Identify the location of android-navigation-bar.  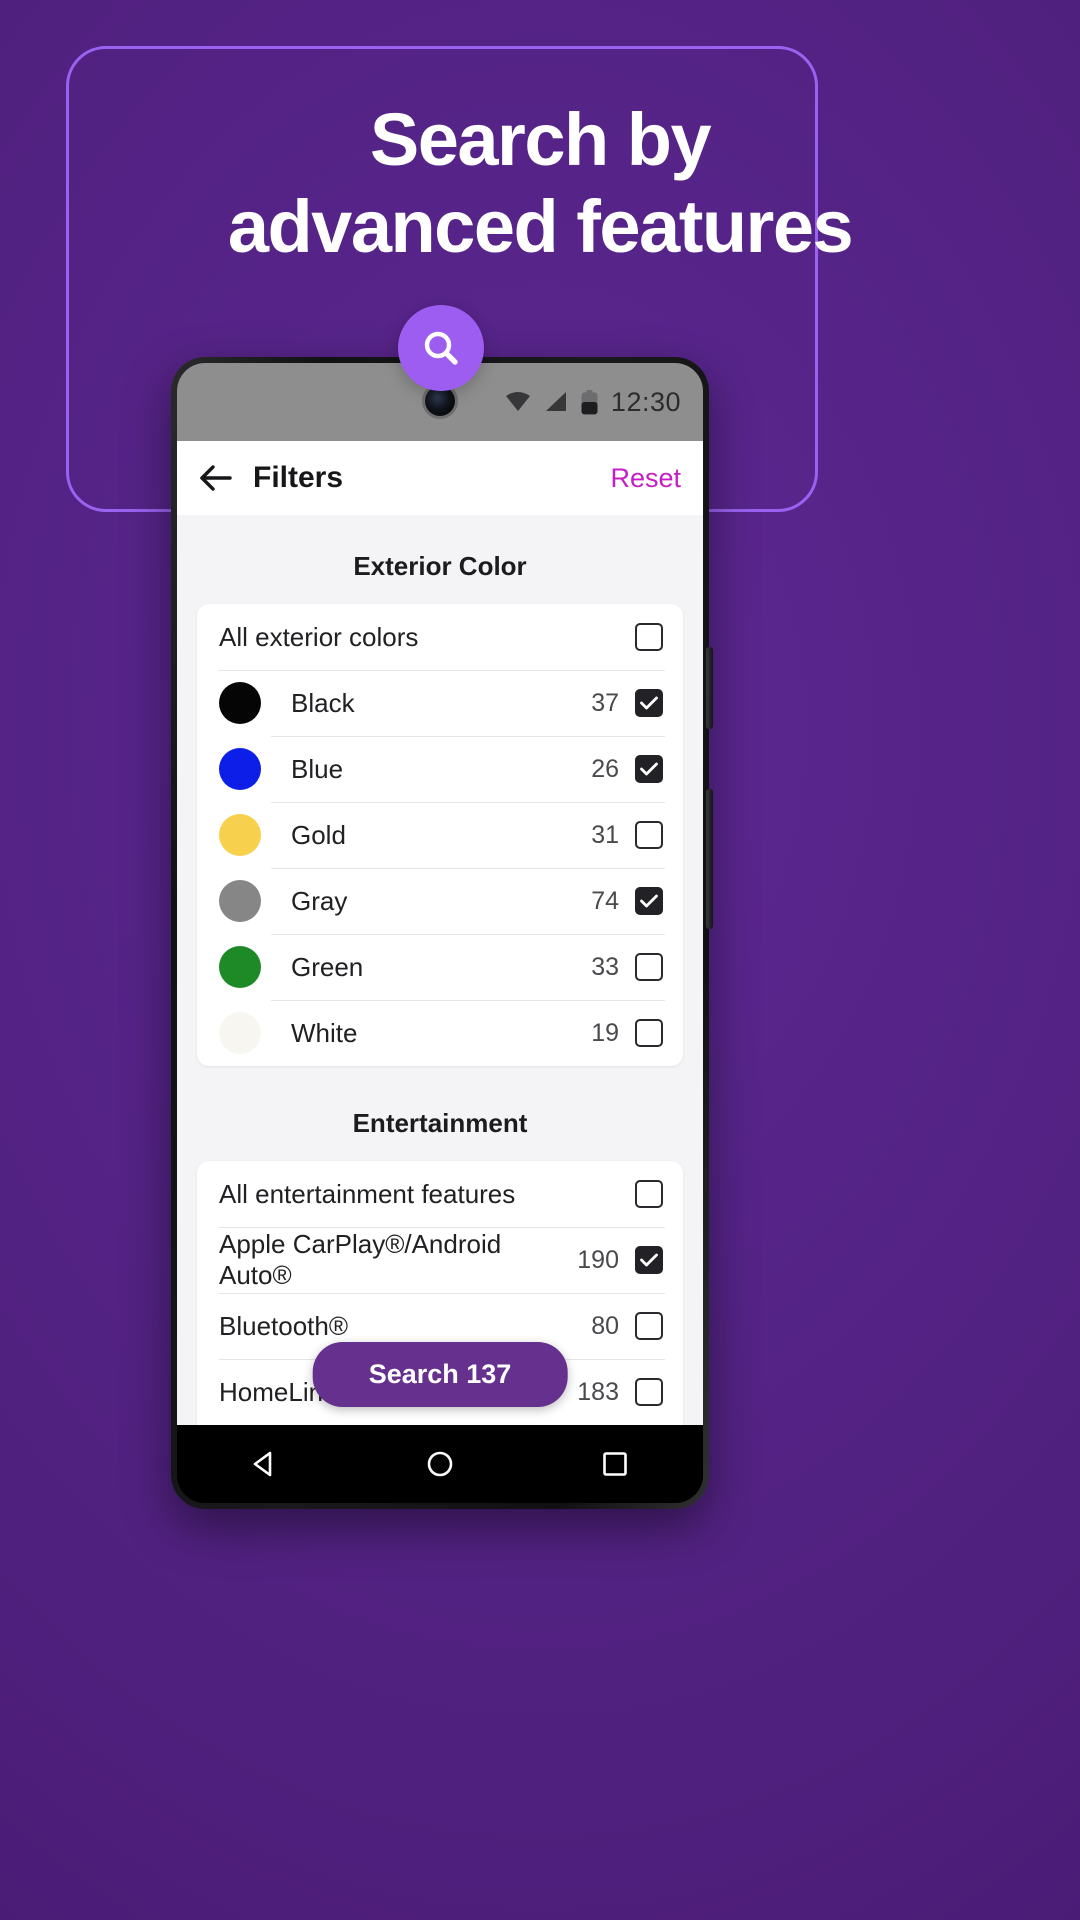
(440, 1464).